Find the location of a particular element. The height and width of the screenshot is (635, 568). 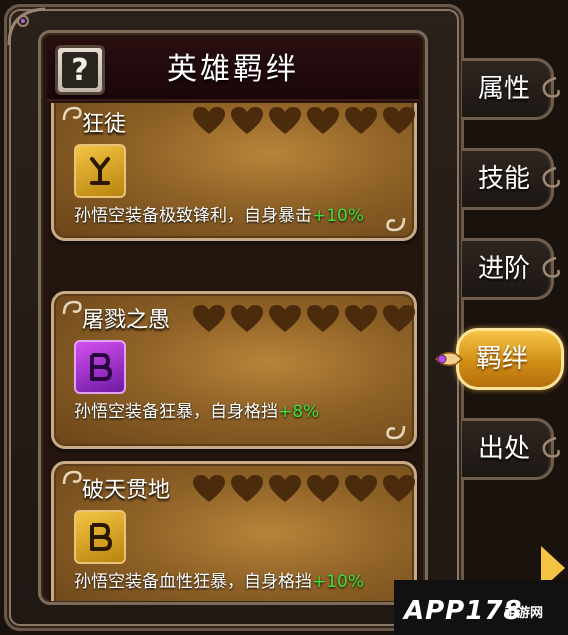

page-title: 英雄羁绊 is located at coordinates (233, 69).